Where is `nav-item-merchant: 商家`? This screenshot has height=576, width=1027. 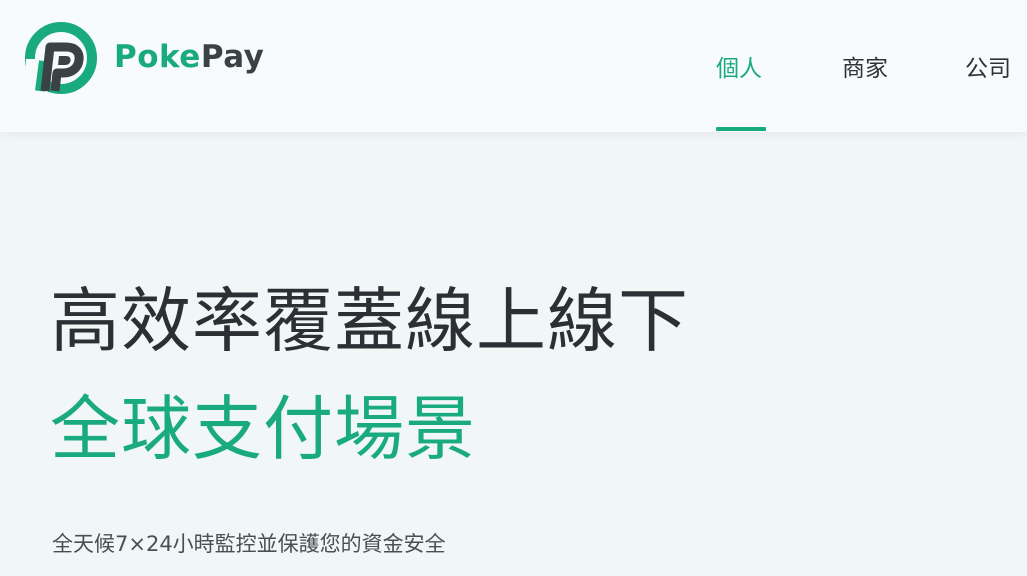
nav-item-merchant: 商家 is located at coordinates (865, 69).